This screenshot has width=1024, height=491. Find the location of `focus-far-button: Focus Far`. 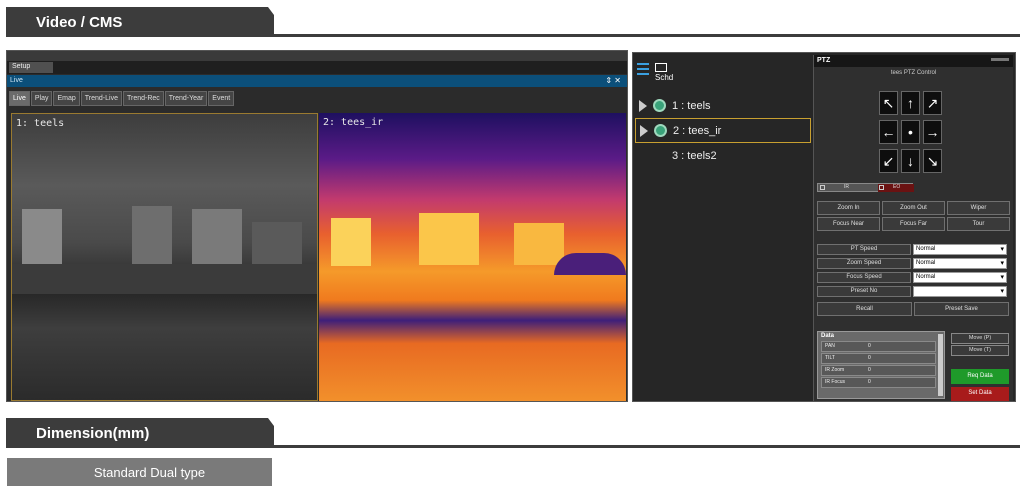

focus-far-button: Focus Far is located at coordinates (913, 224).